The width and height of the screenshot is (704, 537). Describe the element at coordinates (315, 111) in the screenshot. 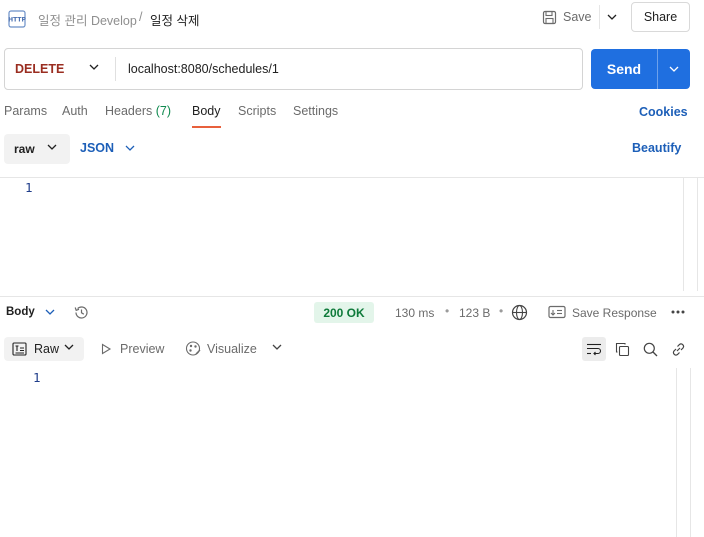

I see `tab-settings: Settings` at that location.